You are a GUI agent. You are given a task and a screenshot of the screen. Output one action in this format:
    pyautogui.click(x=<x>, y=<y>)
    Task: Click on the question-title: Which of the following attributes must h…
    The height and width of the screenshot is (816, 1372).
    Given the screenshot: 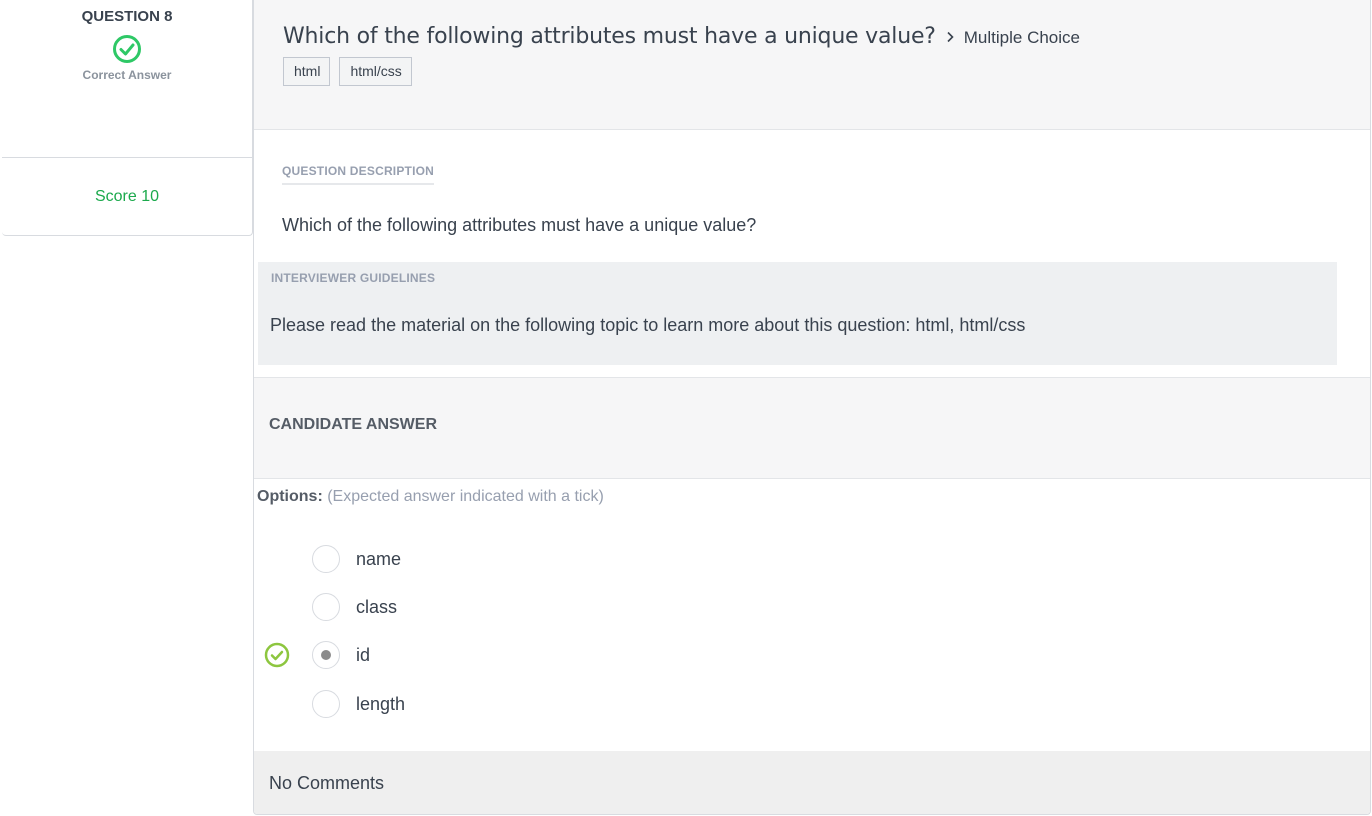 What is the action you would take?
    pyautogui.click(x=609, y=36)
    